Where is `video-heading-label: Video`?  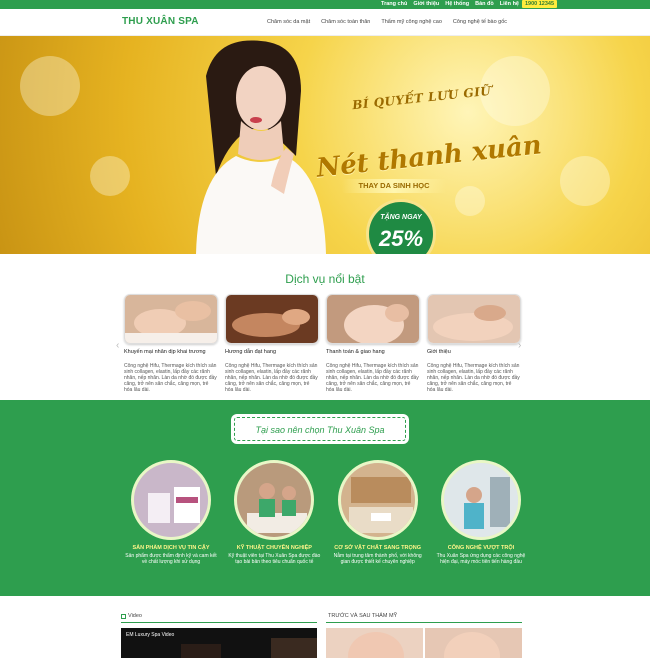
video-heading-label: Video is located at coordinates (135, 616).